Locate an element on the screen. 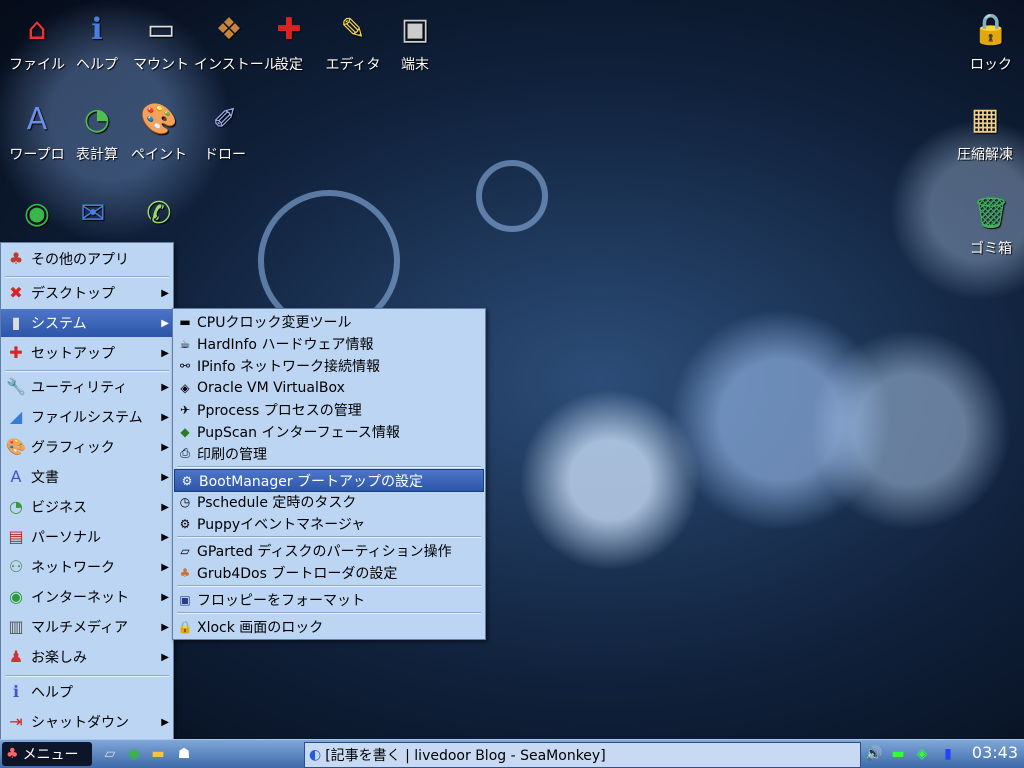 The width and height of the screenshot is (1024, 768). power-icon: ▮ is located at coordinates (948, 754).